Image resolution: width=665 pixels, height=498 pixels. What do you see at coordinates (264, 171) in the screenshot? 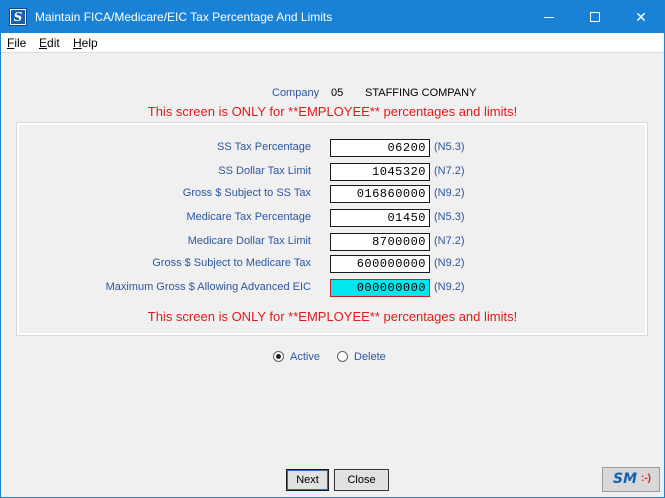
I see `ss-dollar-tax-limit-label: SS Dollar Tax Limit` at bounding box center [264, 171].